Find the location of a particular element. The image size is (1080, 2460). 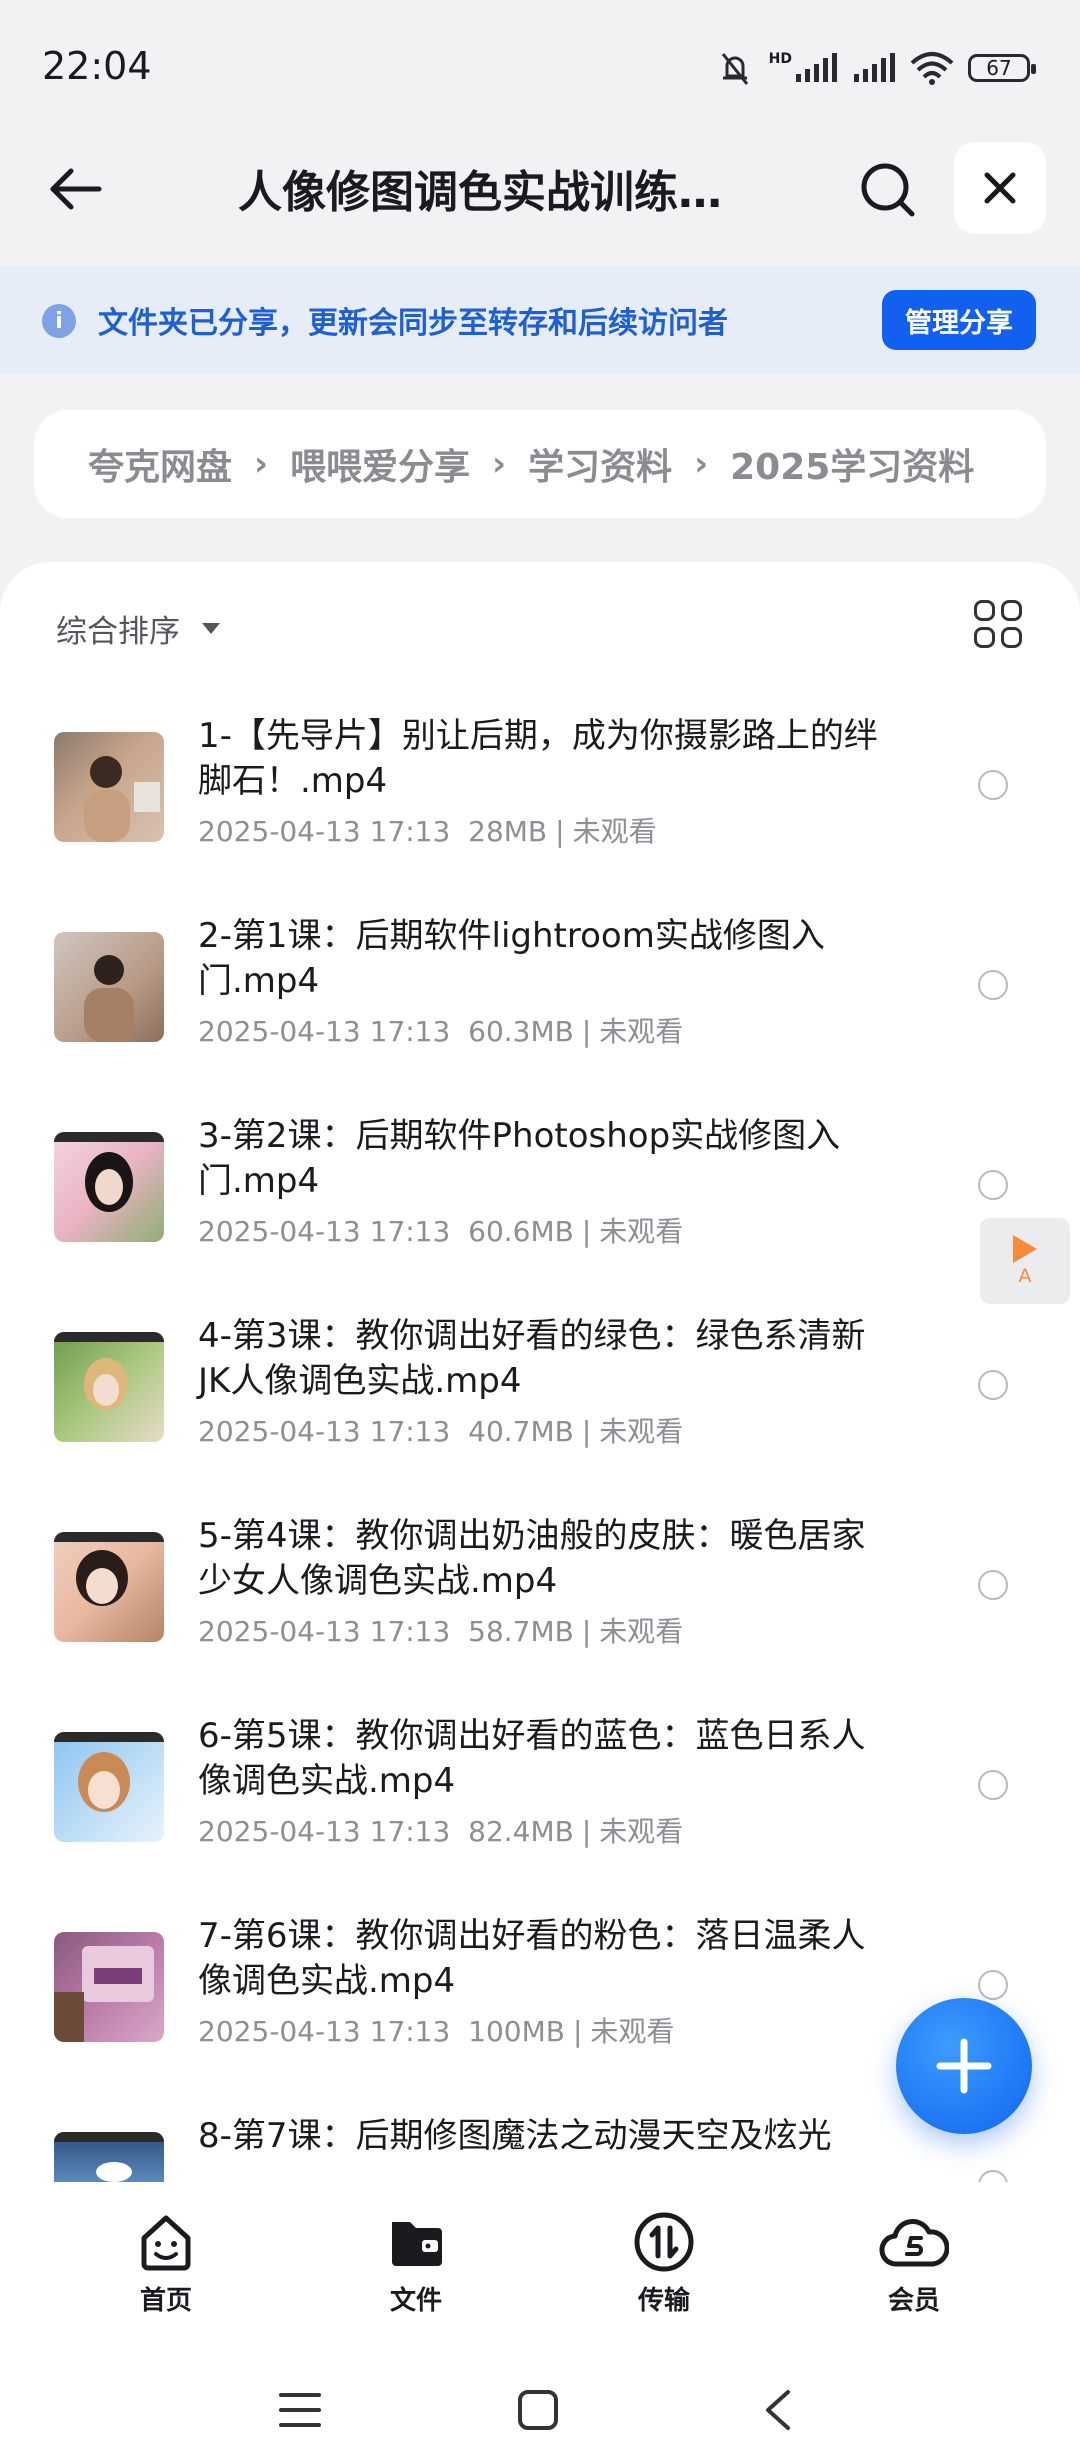

back-button is located at coordinates (75, 189).